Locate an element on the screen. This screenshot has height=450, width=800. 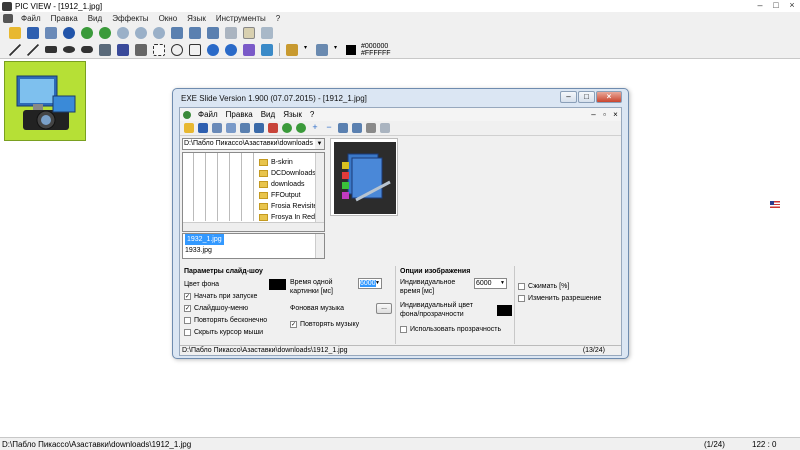
menu-file: Файл is located at coordinates (31, 18).